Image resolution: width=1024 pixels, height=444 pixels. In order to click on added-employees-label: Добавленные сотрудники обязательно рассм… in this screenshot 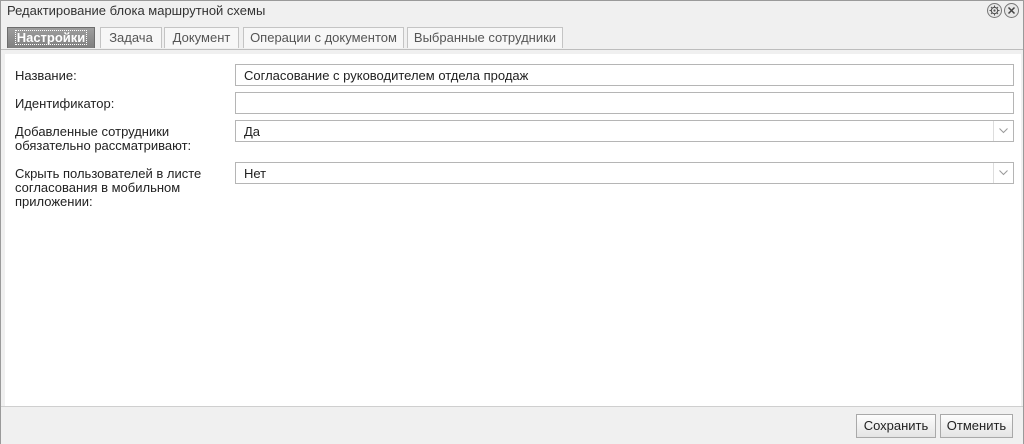, I will do `click(103, 139)`.